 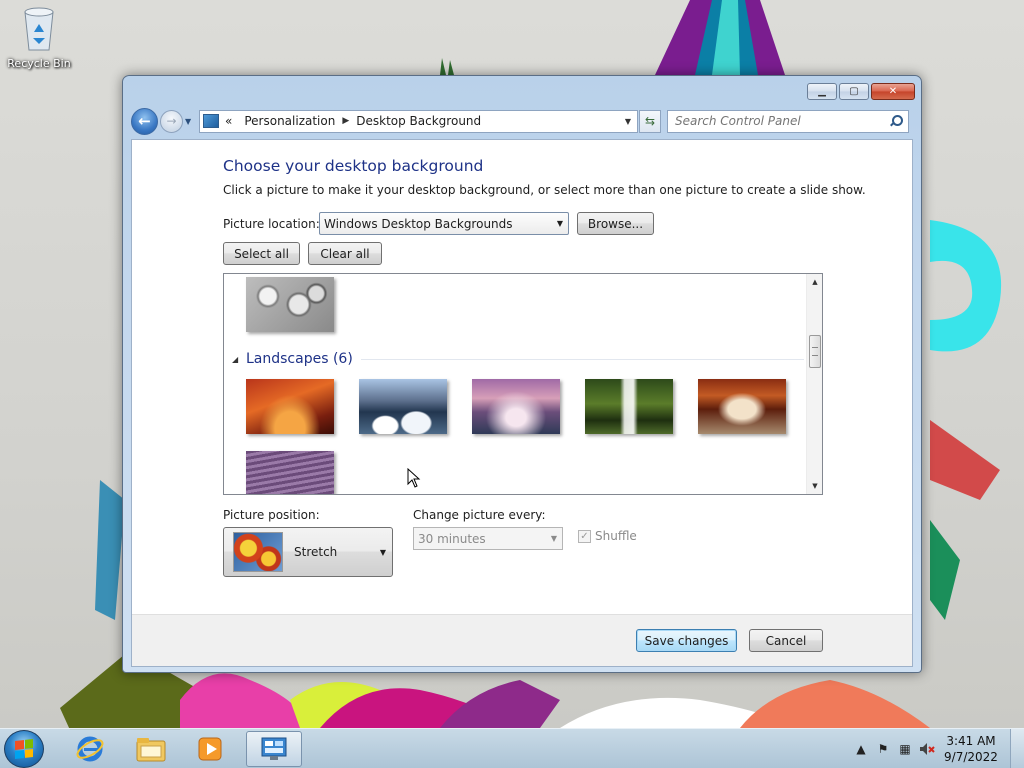 I want to click on clock-date: 9/7/2022, so click(x=971, y=757).